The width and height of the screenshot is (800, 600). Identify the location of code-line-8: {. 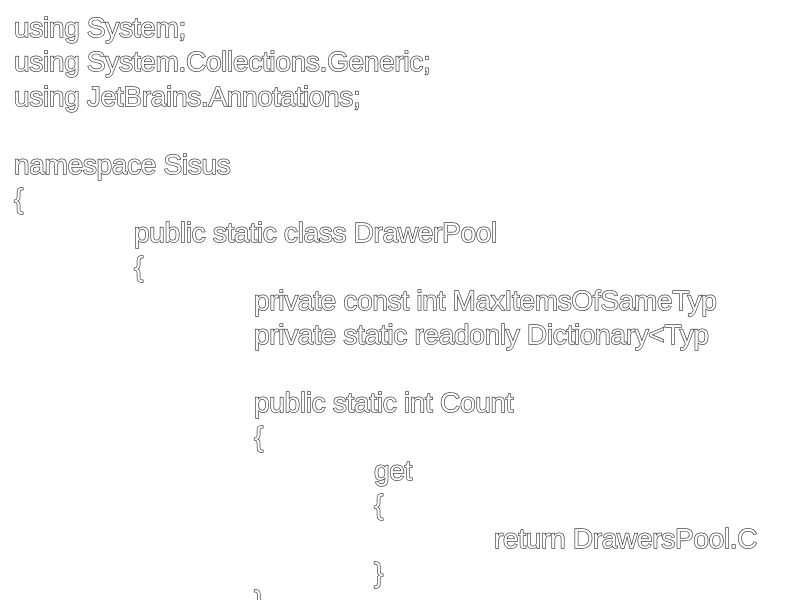
(138, 266).